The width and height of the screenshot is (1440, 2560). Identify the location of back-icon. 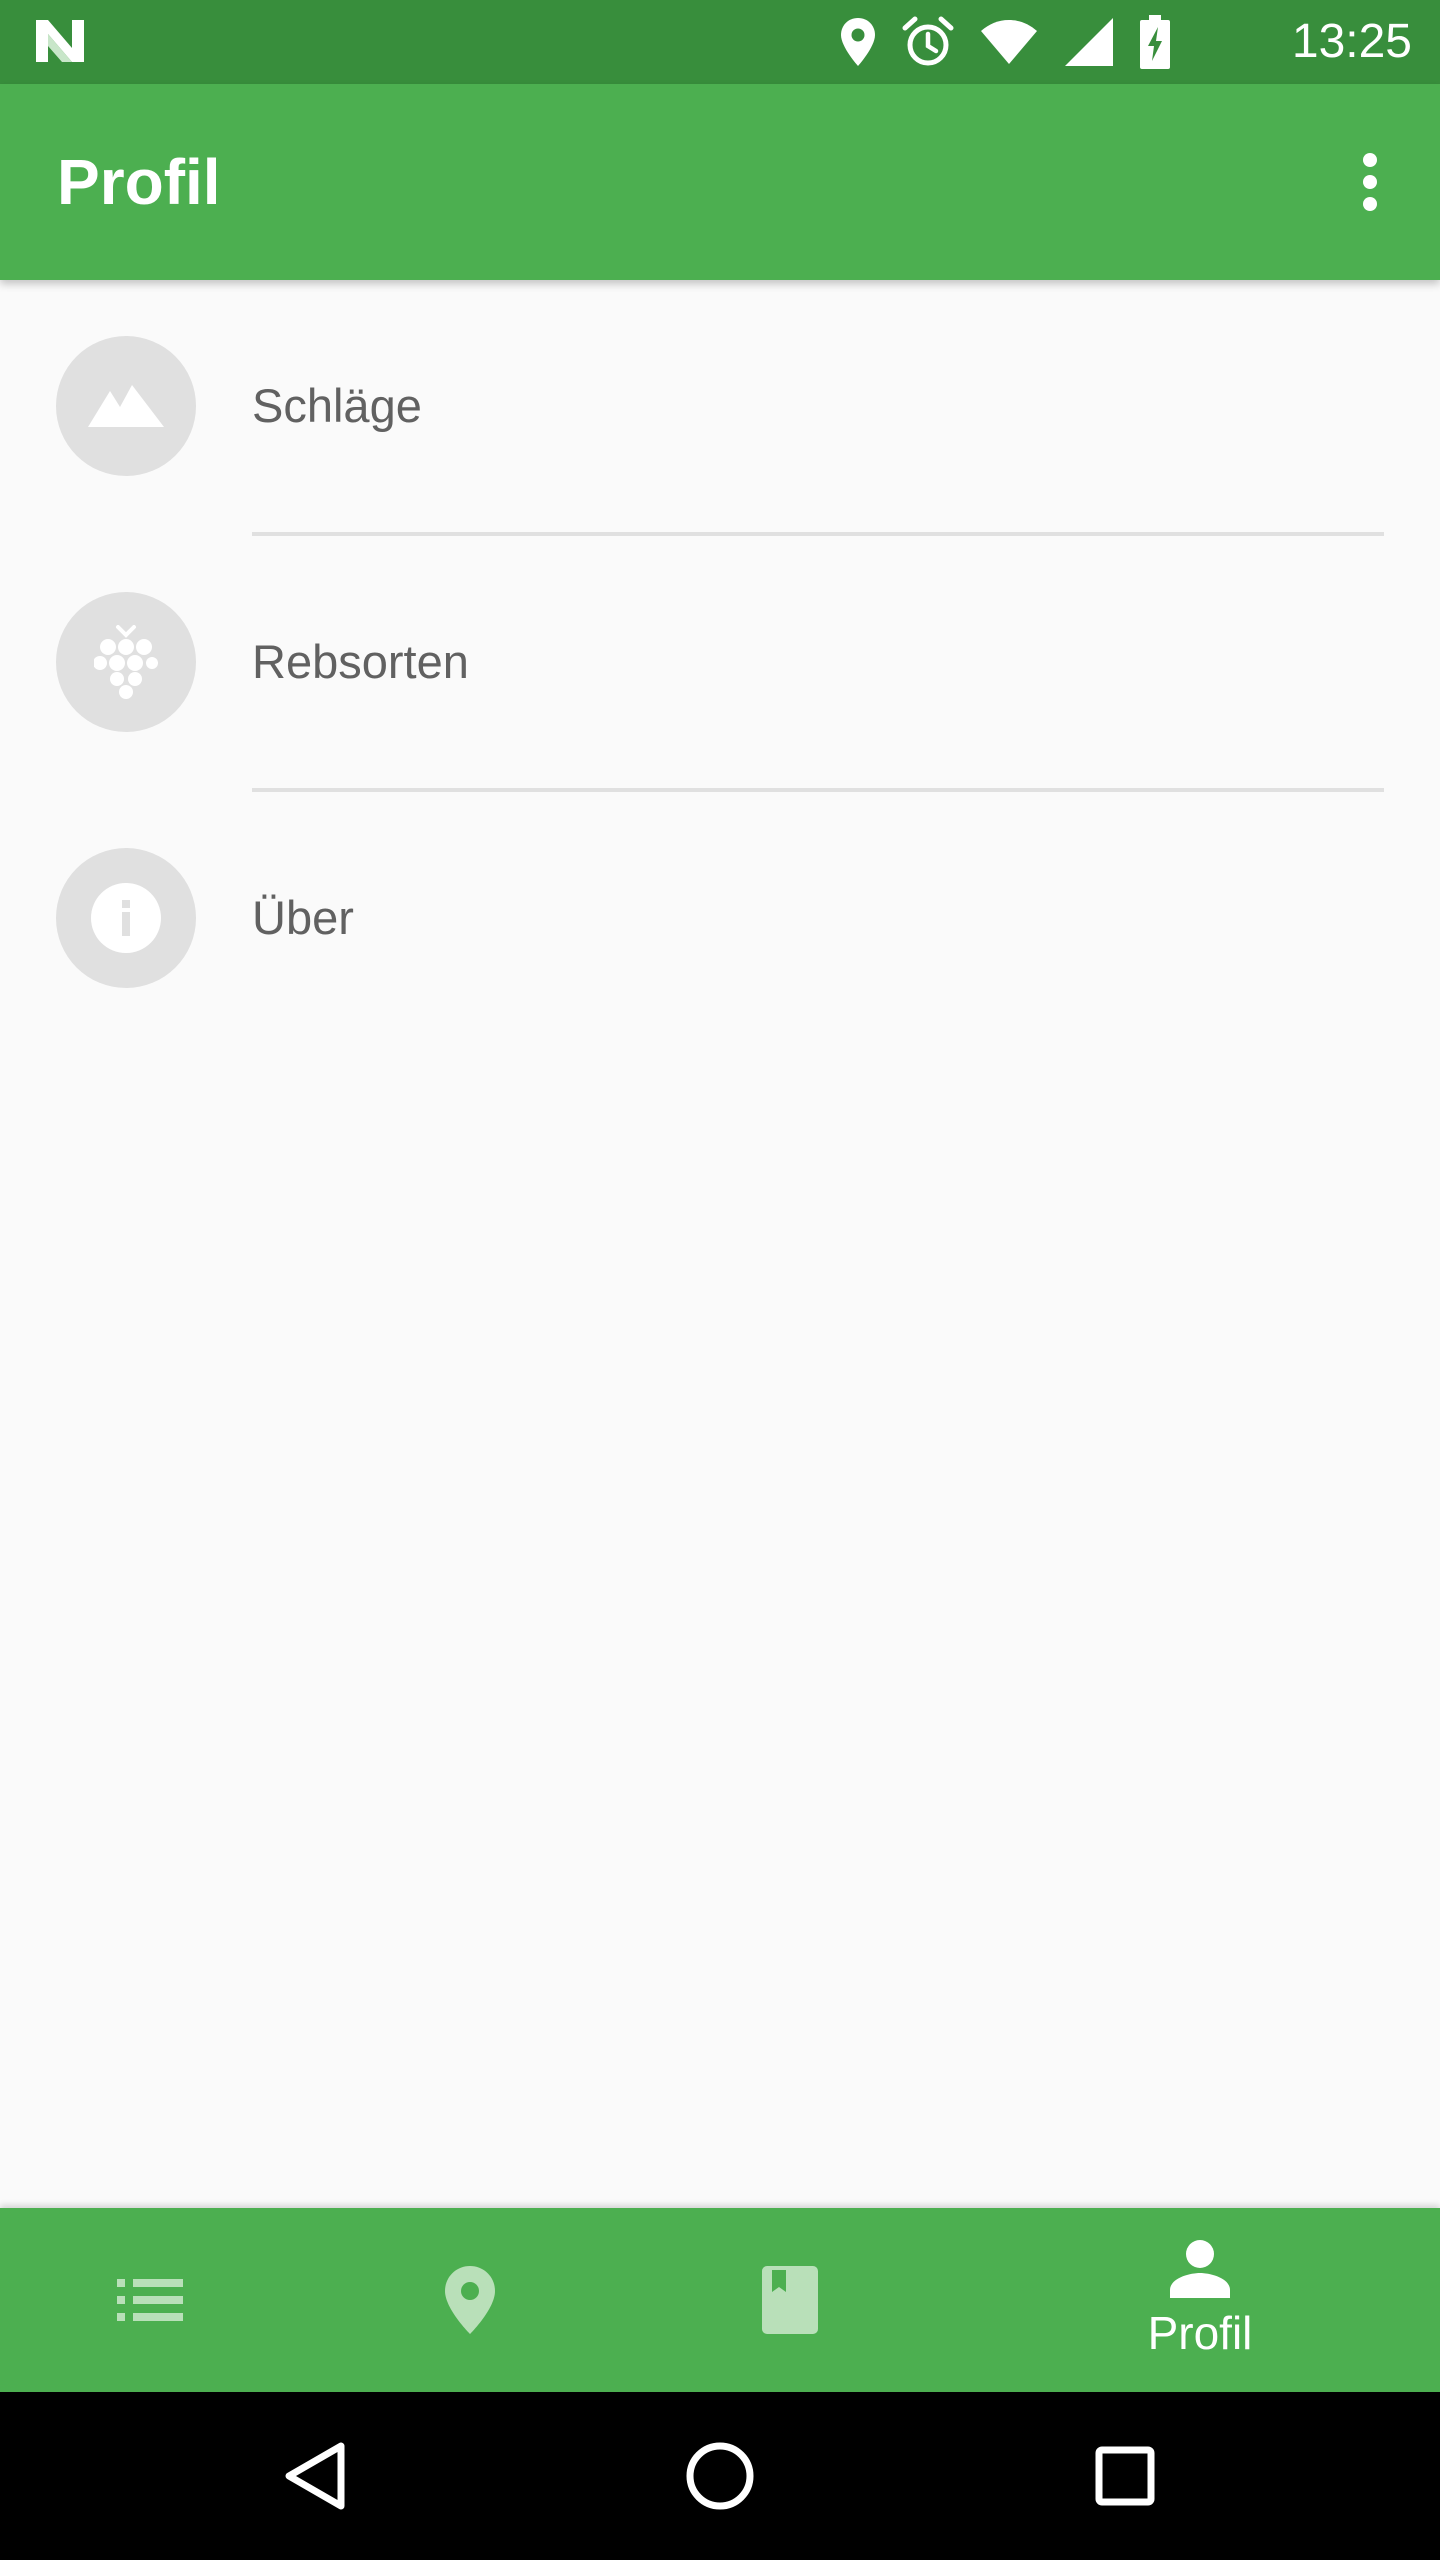
(315, 2476).